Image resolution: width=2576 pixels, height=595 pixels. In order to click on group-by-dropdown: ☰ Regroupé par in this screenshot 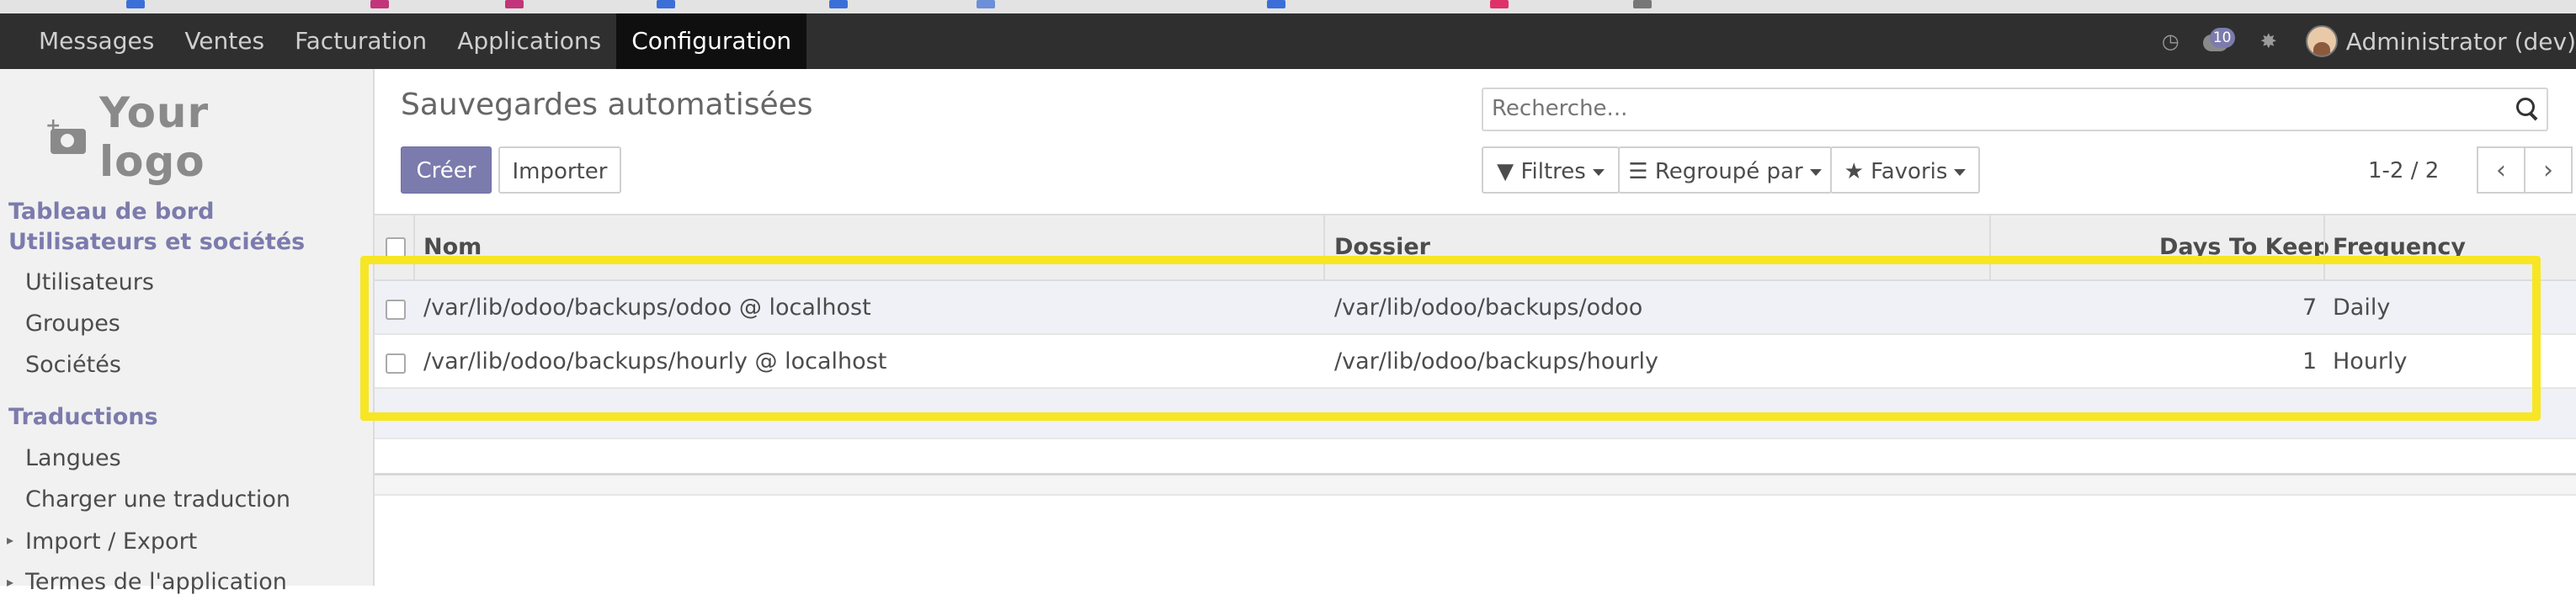, I will do `click(1725, 170)`.